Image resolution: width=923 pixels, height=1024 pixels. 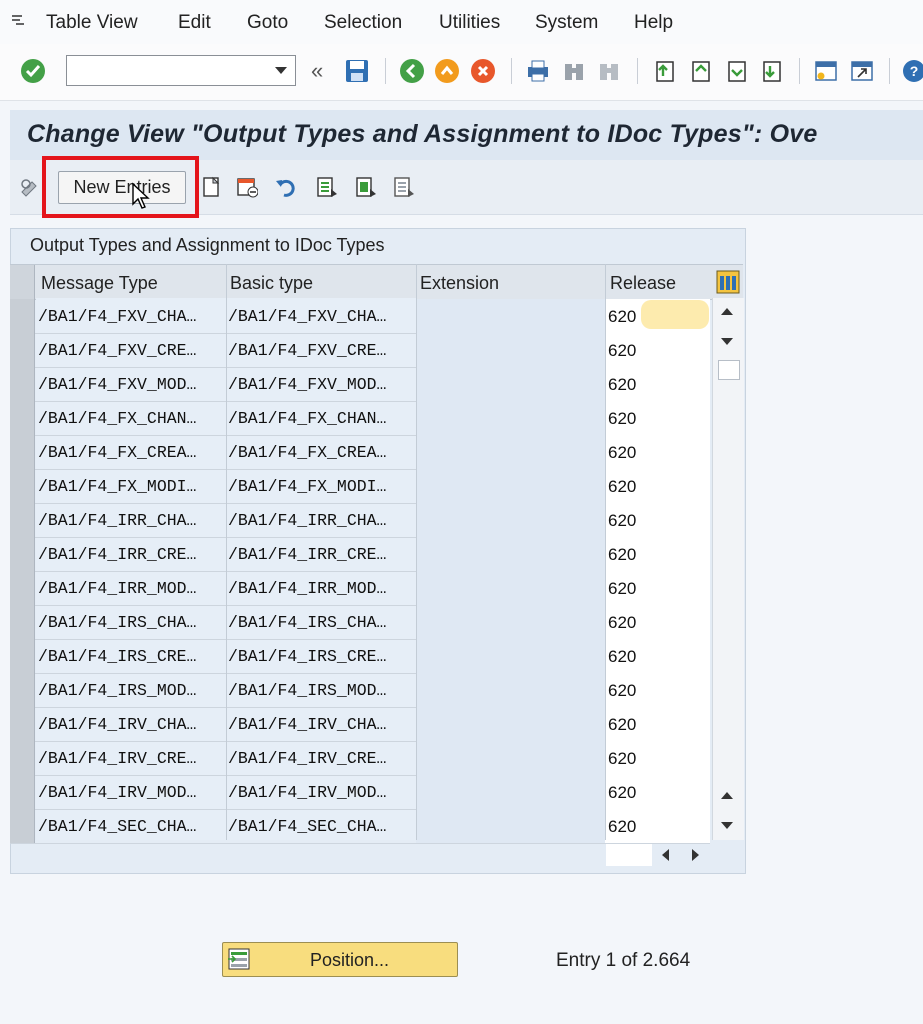 I want to click on select-all-icon, so click(x=326, y=187).